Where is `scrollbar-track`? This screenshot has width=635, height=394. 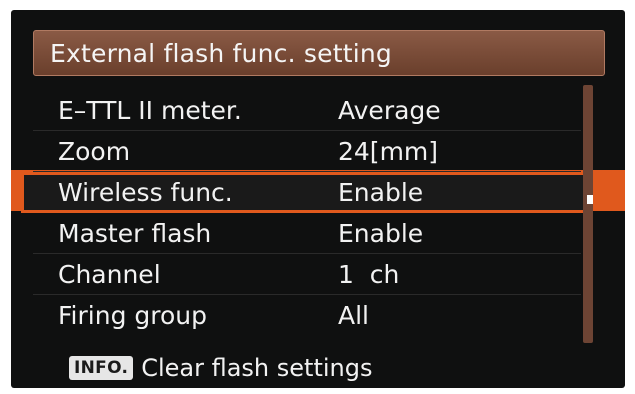
scrollbar-track is located at coordinates (588, 214).